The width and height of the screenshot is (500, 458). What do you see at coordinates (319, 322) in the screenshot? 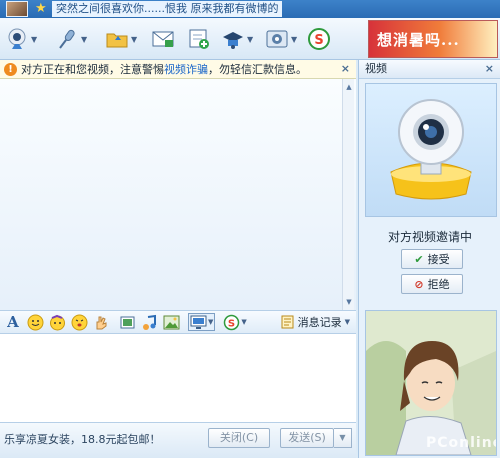
I see `message-record-label: 消息记录` at bounding box center [319, 322].